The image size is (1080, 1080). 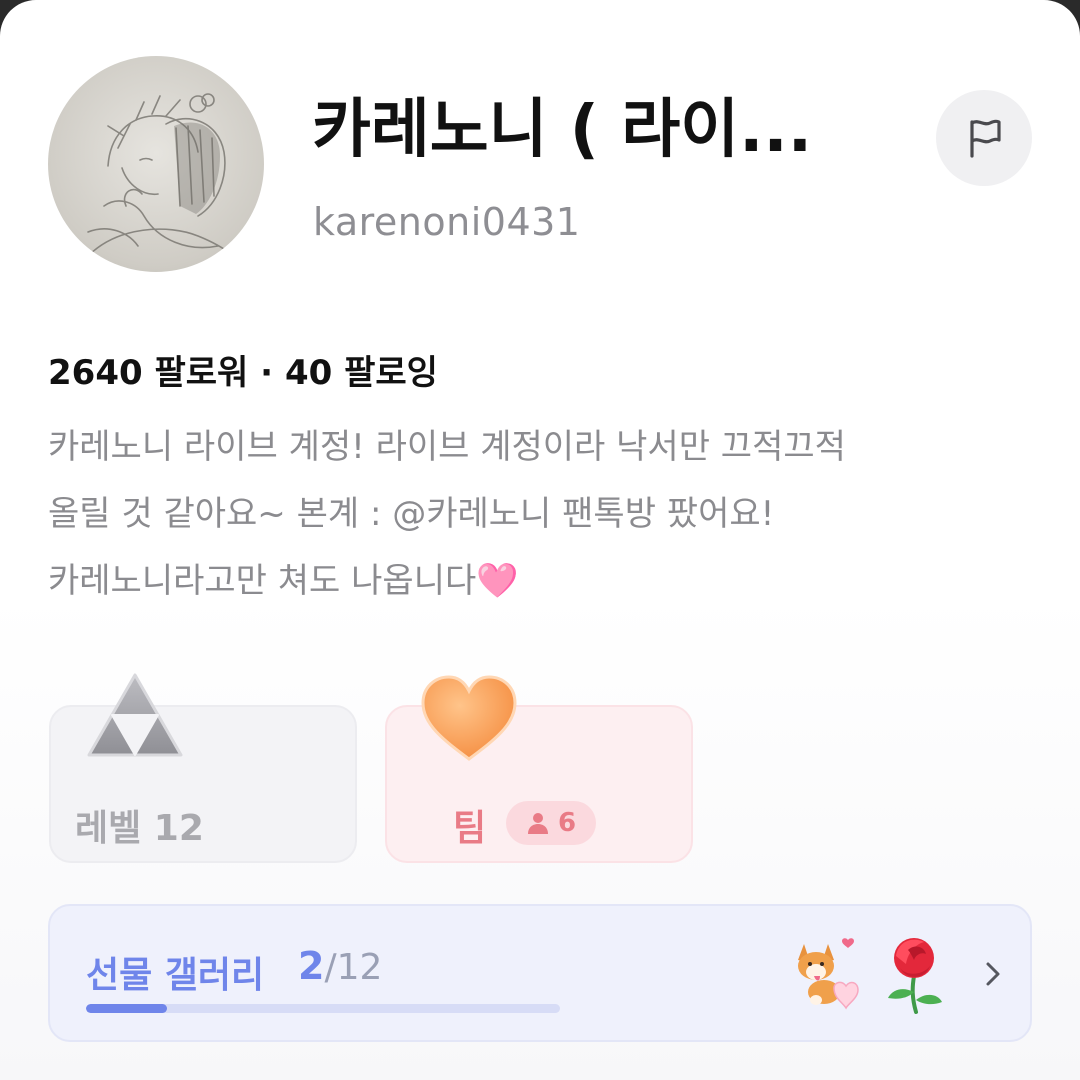 What do you see at coordinates (539, 769) in the screenshot?
I see `team-card: 팀 6` at bounding box center [539, 769].